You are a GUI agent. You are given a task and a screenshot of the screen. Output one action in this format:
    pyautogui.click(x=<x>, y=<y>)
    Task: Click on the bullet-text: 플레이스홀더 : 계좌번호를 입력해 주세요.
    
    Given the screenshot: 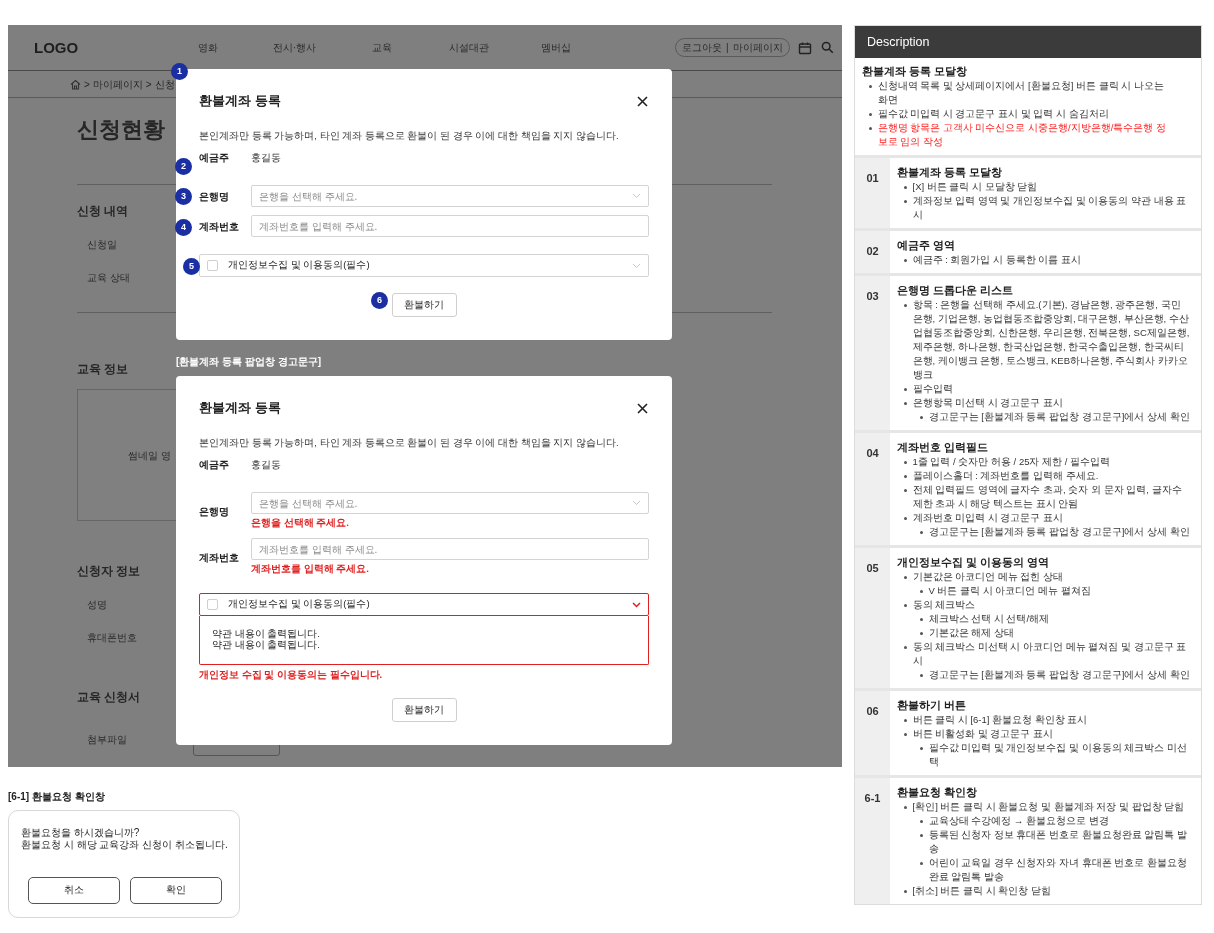 What is the action you would take?
    pyautogui.click(x=1005, y=476)
    